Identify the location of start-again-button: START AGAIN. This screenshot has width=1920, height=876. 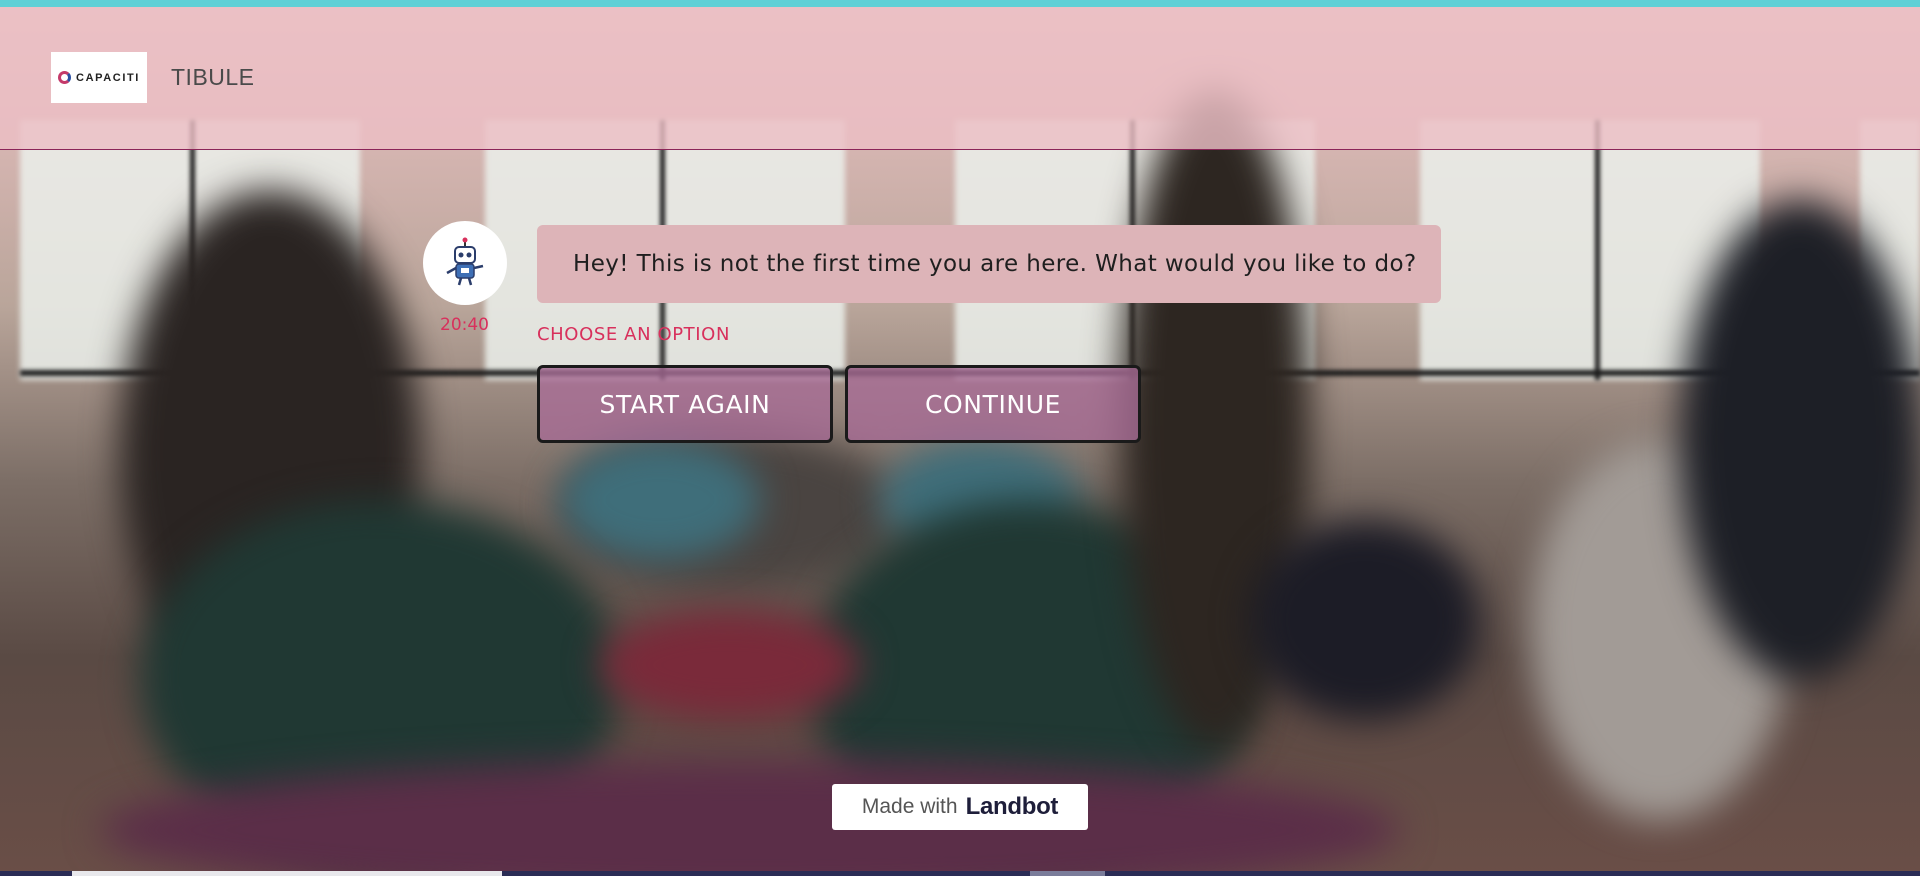
(685, 404).